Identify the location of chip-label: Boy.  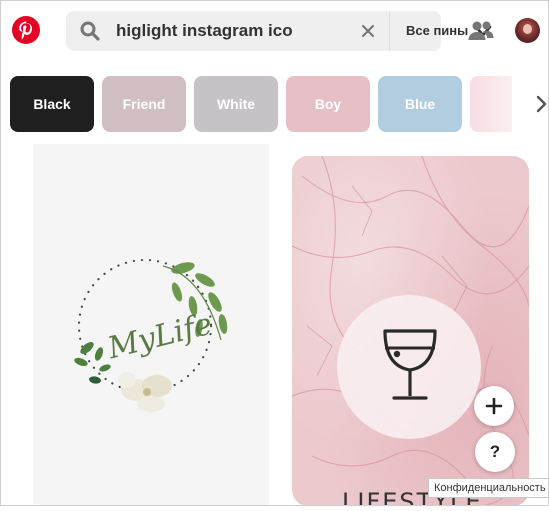
(328, 104).